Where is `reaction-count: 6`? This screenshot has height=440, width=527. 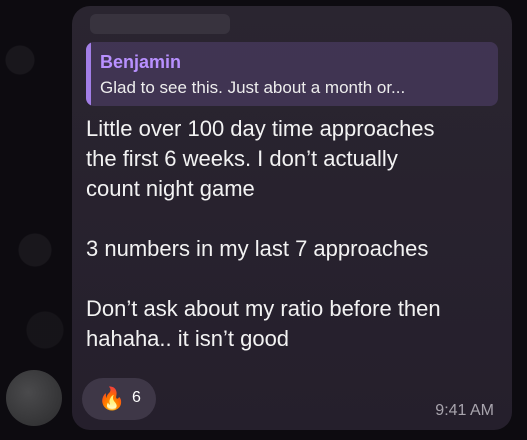 reaction-count: 6 is located at coordinates (136, 397).